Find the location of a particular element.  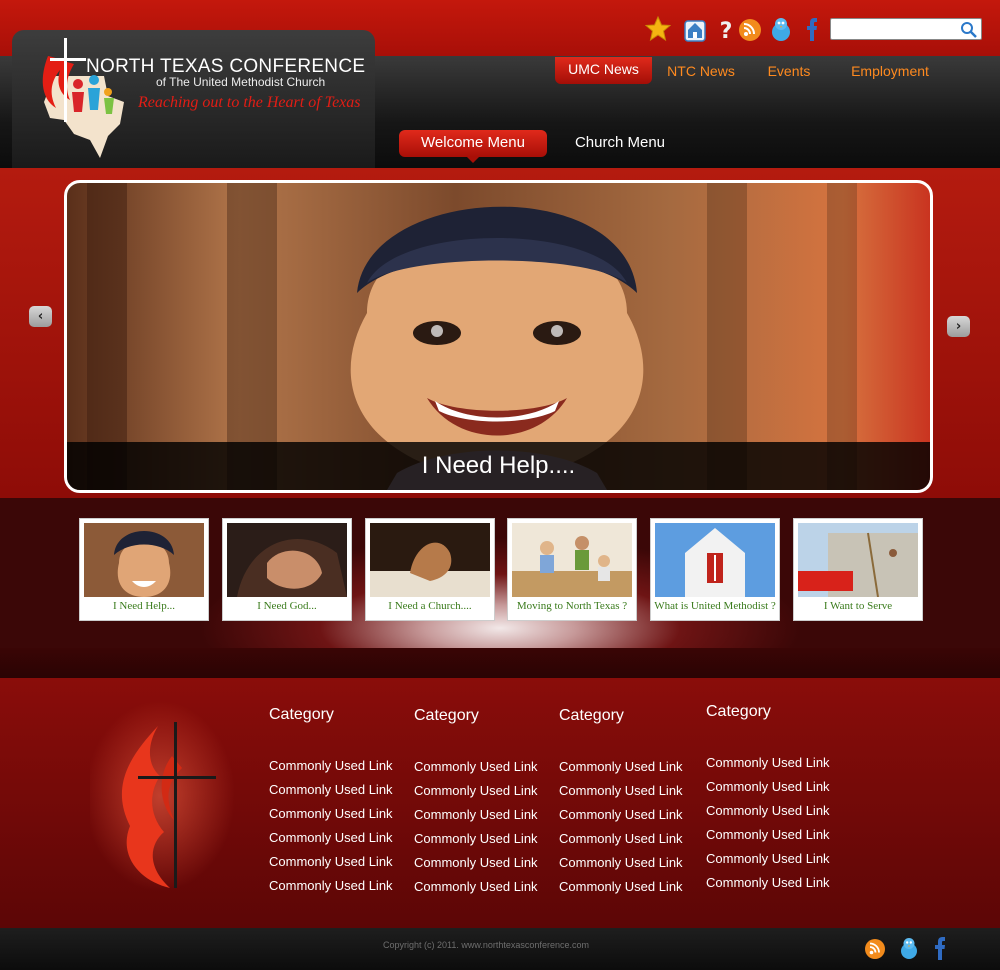

brand-subtitle: of The United Methodist Church is located at coordinates (241, 82).